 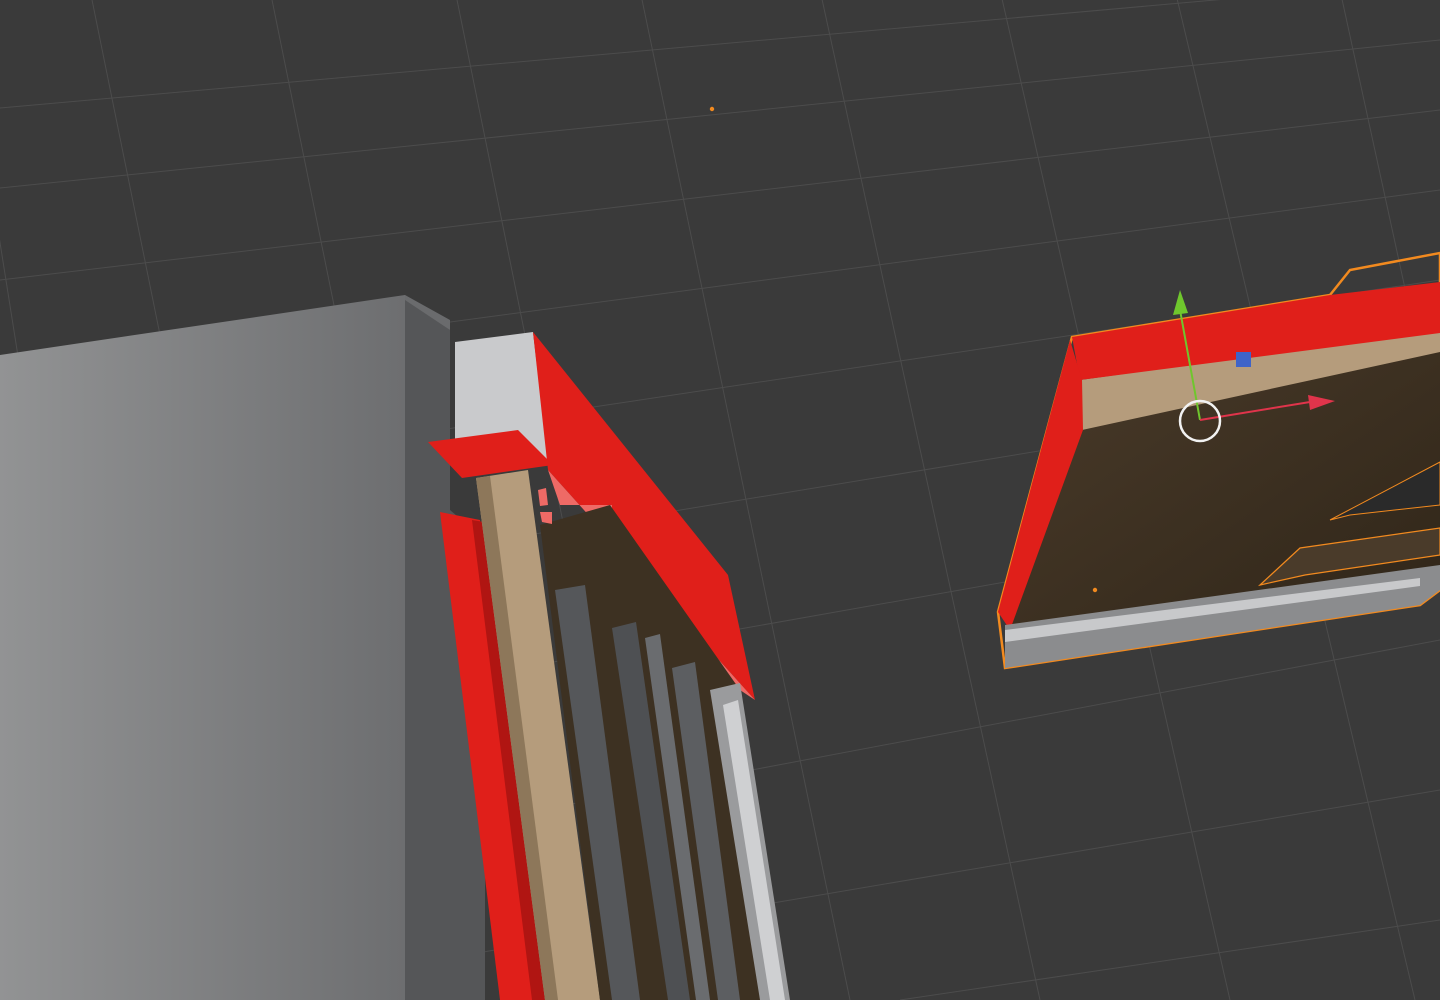 I want to click on z-axis, so click(x=1243, y=359).